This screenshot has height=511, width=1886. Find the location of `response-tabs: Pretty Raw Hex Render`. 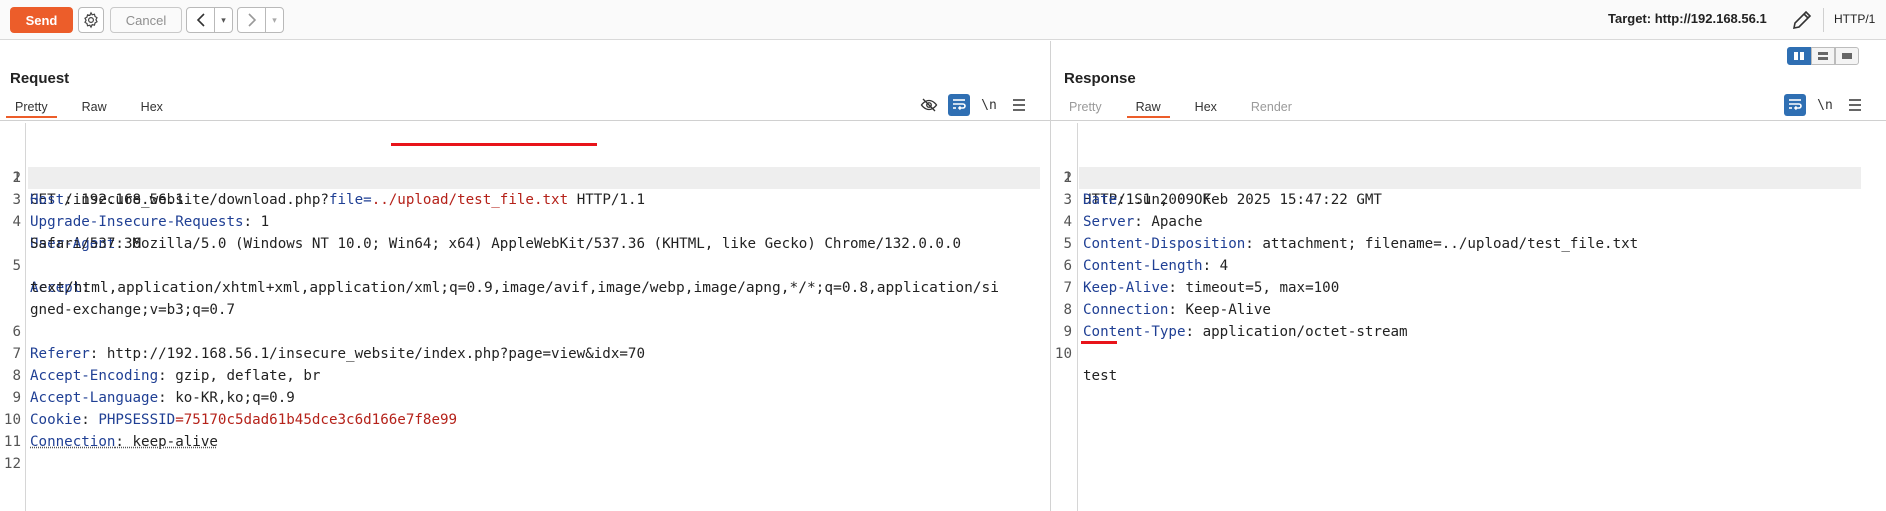

response-tabs: Pretty Raw Hex Render is located at coordinates (1188, 108).